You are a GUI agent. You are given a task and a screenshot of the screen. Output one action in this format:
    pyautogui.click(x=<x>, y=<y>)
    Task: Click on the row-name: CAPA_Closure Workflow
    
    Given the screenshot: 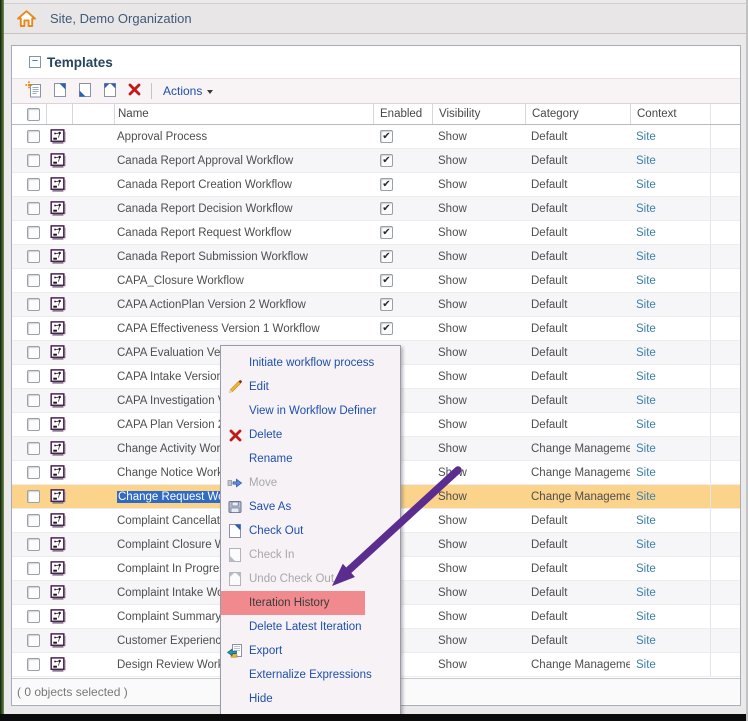 What is the action you would take?
    pyautogui.click(x=243, y=280)
    